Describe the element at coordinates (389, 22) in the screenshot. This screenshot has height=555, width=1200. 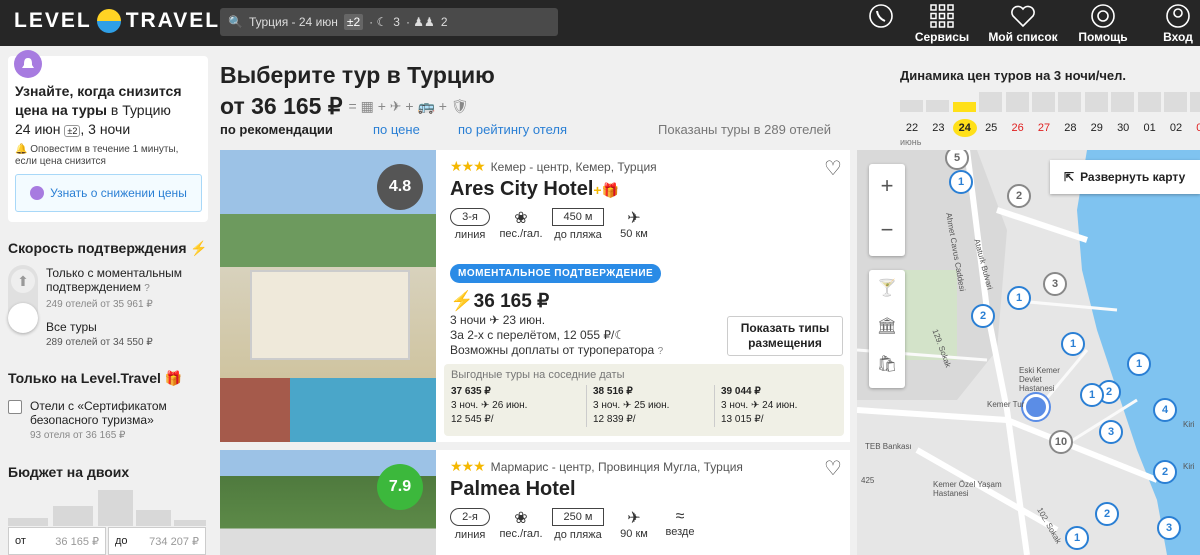
I see `search-bar: 🔍 Турция - 24 июн ±2 · ☾ 3 · ♟♟ 2` at that location.